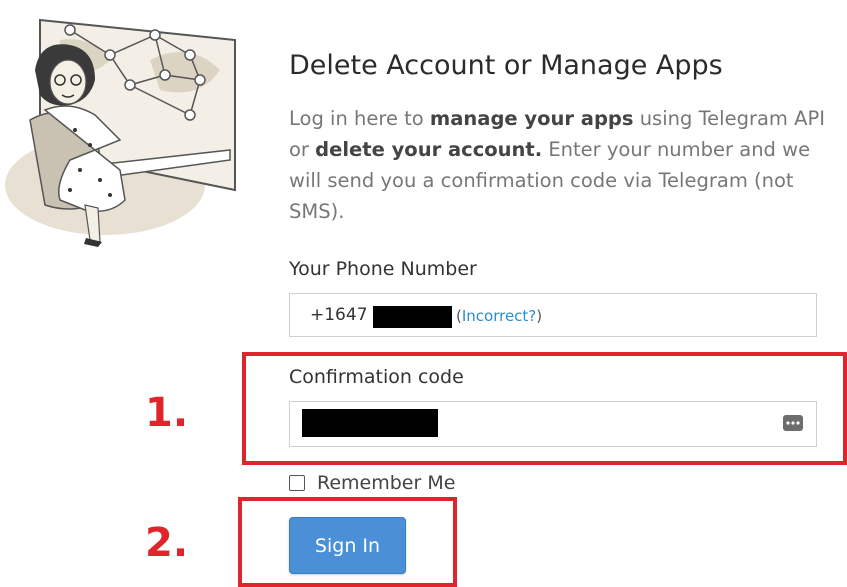  I want to click on highlight-box-step1, so click(544, 408).